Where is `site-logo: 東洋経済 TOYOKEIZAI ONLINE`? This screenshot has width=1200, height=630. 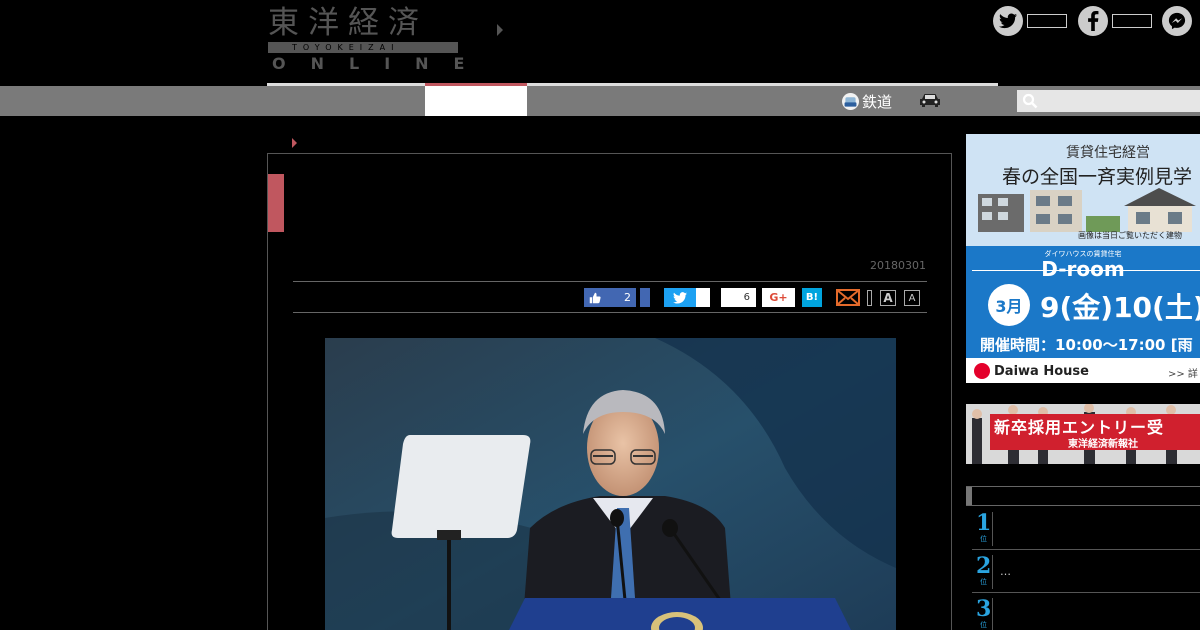
site-logo: 東洋経済 TOYOKEIZAI ONLINE is located at coordinates (366, 39).